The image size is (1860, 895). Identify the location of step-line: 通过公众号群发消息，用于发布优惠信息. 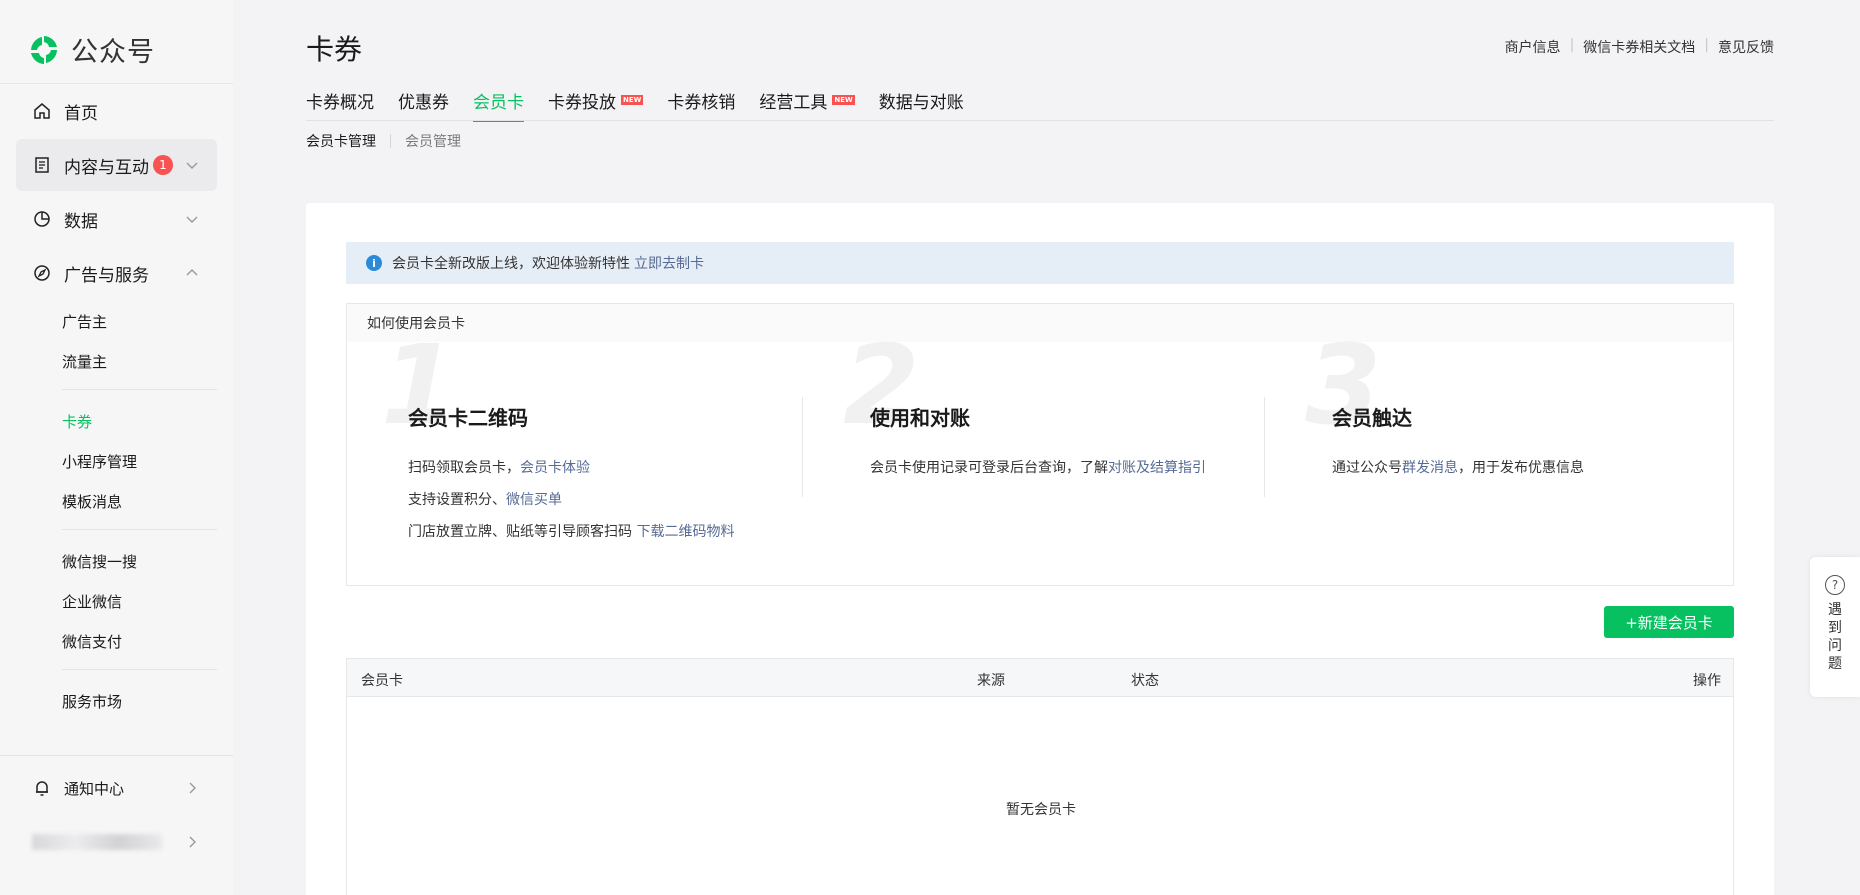
(1458, 467).